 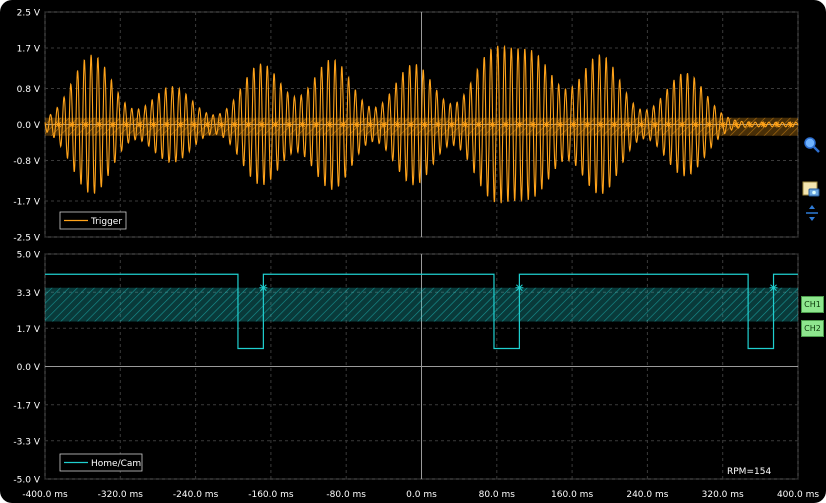 I want to click on trigger-y-axis: 2.5 V 1.7 V 0.8 V 0.0 V -0.8 V -1.7 V -2.5 V, so click(x=26, y=126).